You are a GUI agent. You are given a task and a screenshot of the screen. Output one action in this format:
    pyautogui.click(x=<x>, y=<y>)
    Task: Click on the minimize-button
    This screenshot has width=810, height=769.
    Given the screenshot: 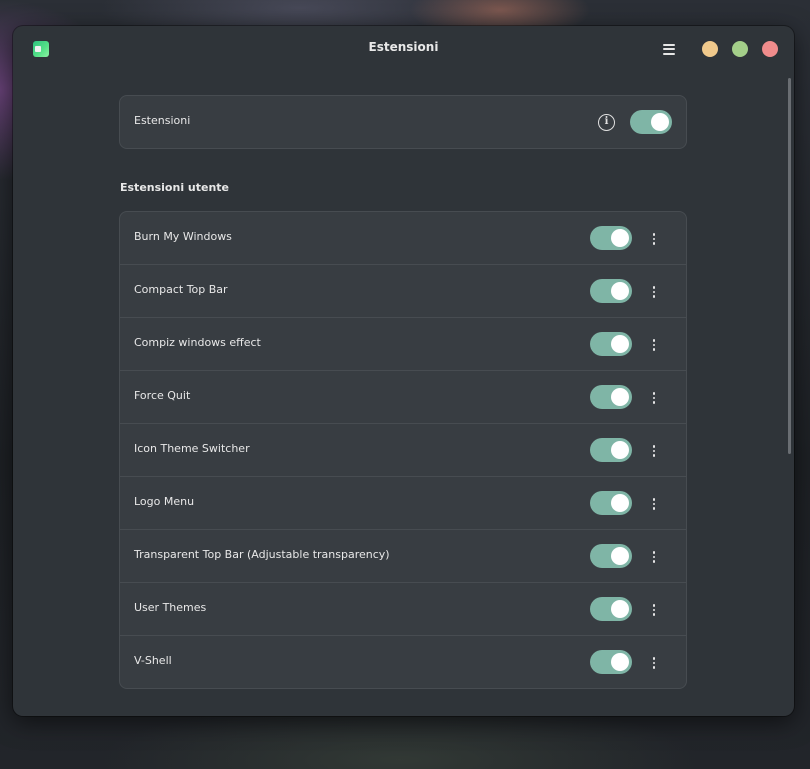 What is the action you would take?
    pyautogui.click(x=710, y=49)
    